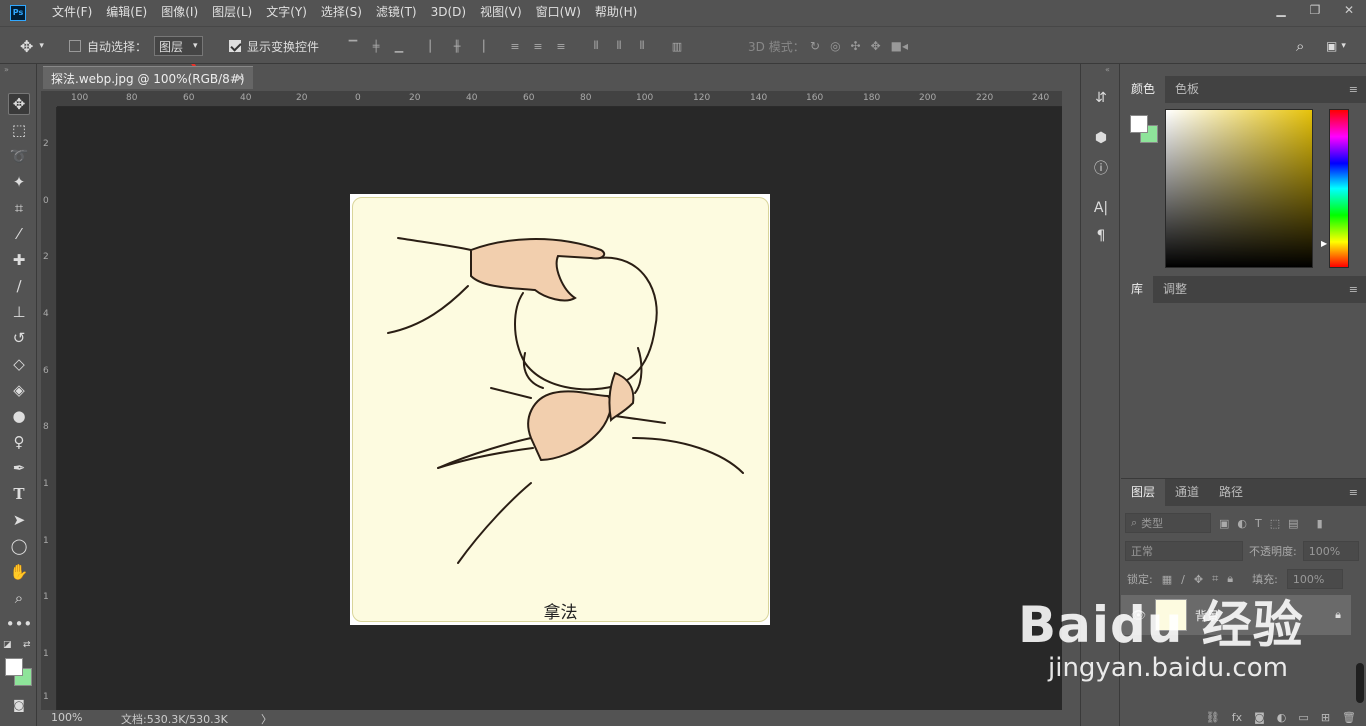 The width and height of the screenshot is (1366, 726). Describe the element at coordinates (1237, 717) in the screenshot. I see `layer-style-icon: fx` at that location.